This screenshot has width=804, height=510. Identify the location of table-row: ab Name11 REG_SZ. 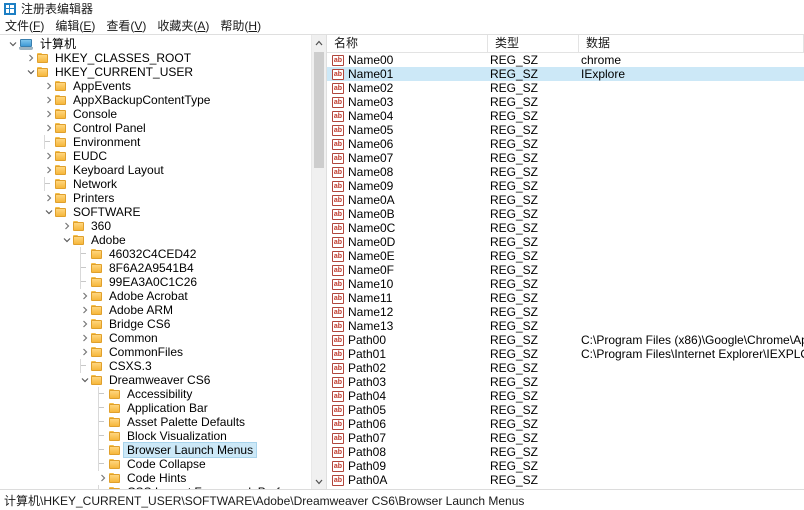
(565, 298).